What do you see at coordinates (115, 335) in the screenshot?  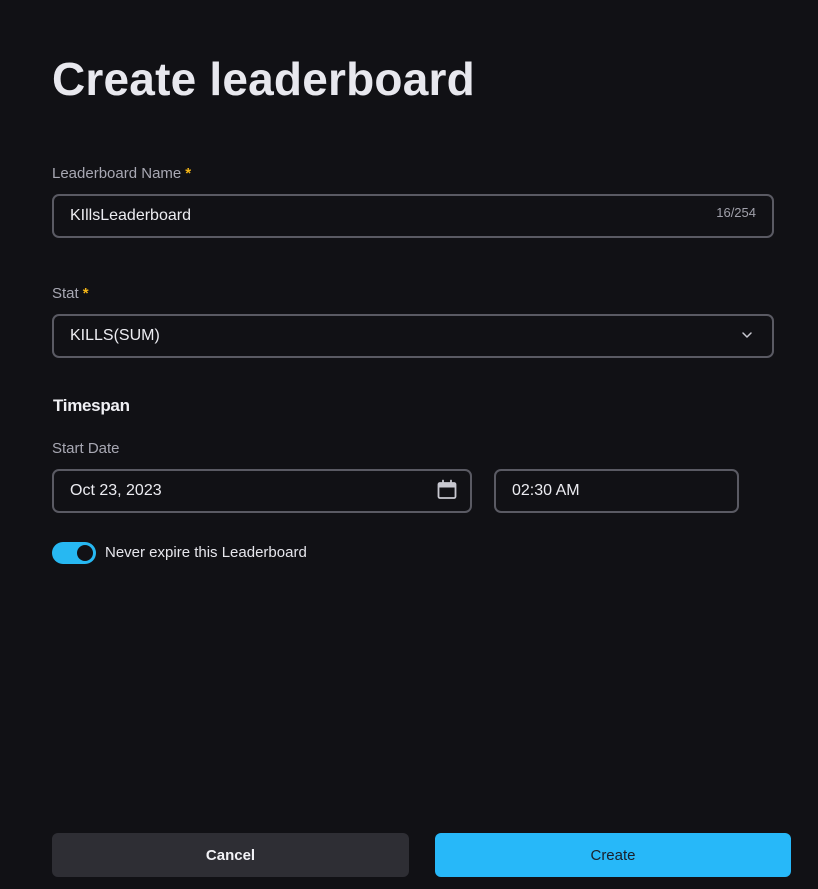 I see `stat-selected-value: KILLS(SUM)` at bounding box center [115, 335].